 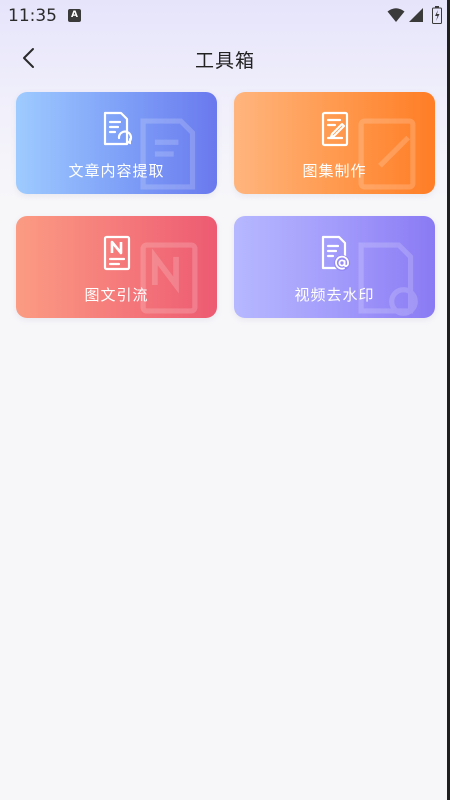 What do you see at coordinates (387, 154) in the screenshot?
I see `document-edit-watermark-icon` at bounding box center [387, 154].